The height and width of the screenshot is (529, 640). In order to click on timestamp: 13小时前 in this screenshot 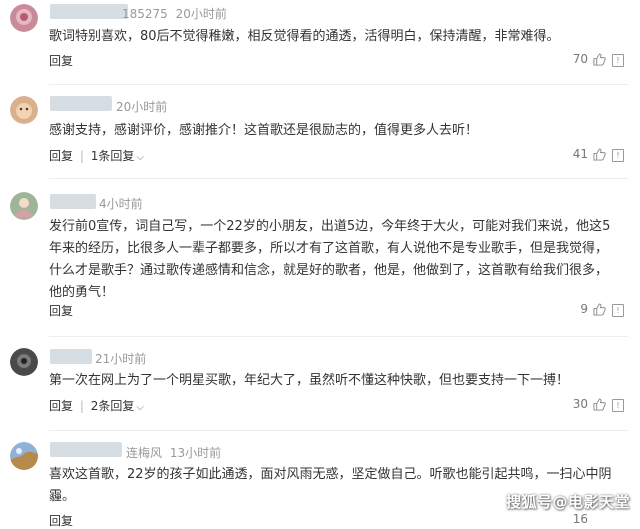, I will do `click(195, 453)`.